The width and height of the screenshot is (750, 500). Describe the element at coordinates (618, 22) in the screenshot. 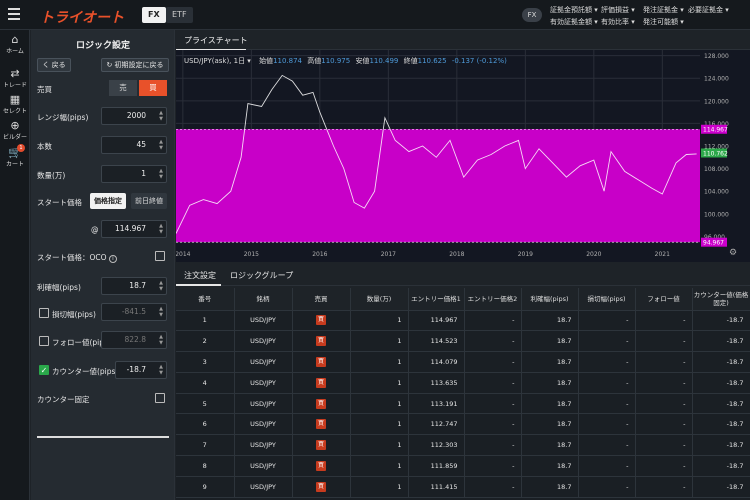

I see `effective-ratio-summary: 有効比率 ▾` at that location.